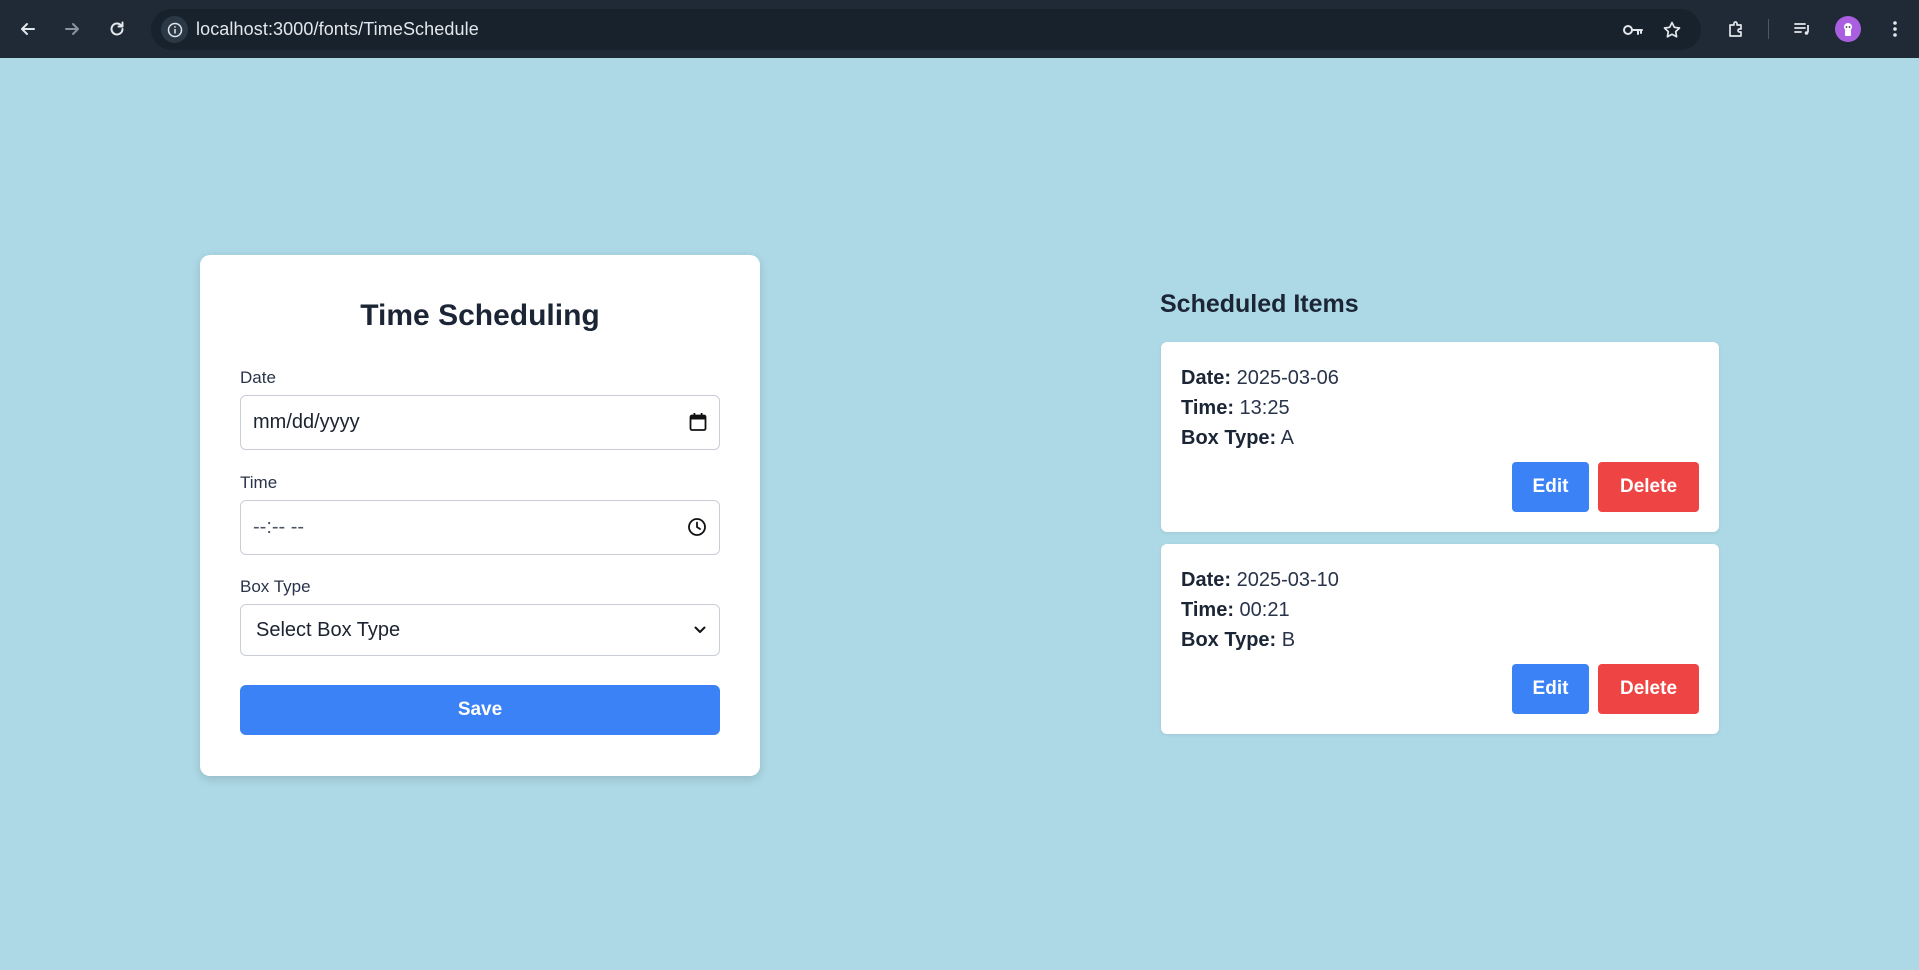 This screenshot has width=1919, height=970. I want to click on key-icon, so click(1633, 30).